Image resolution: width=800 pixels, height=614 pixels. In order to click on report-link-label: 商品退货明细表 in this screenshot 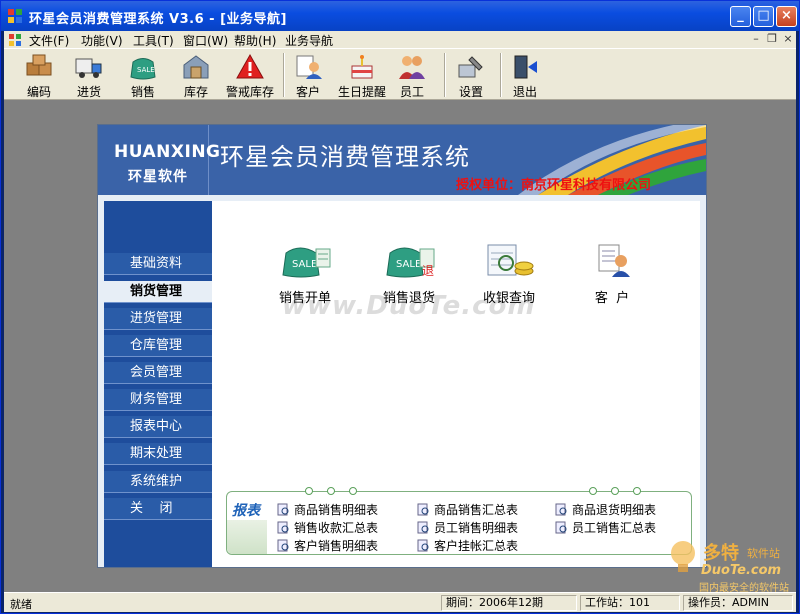, I will do `click(614, 510)`.